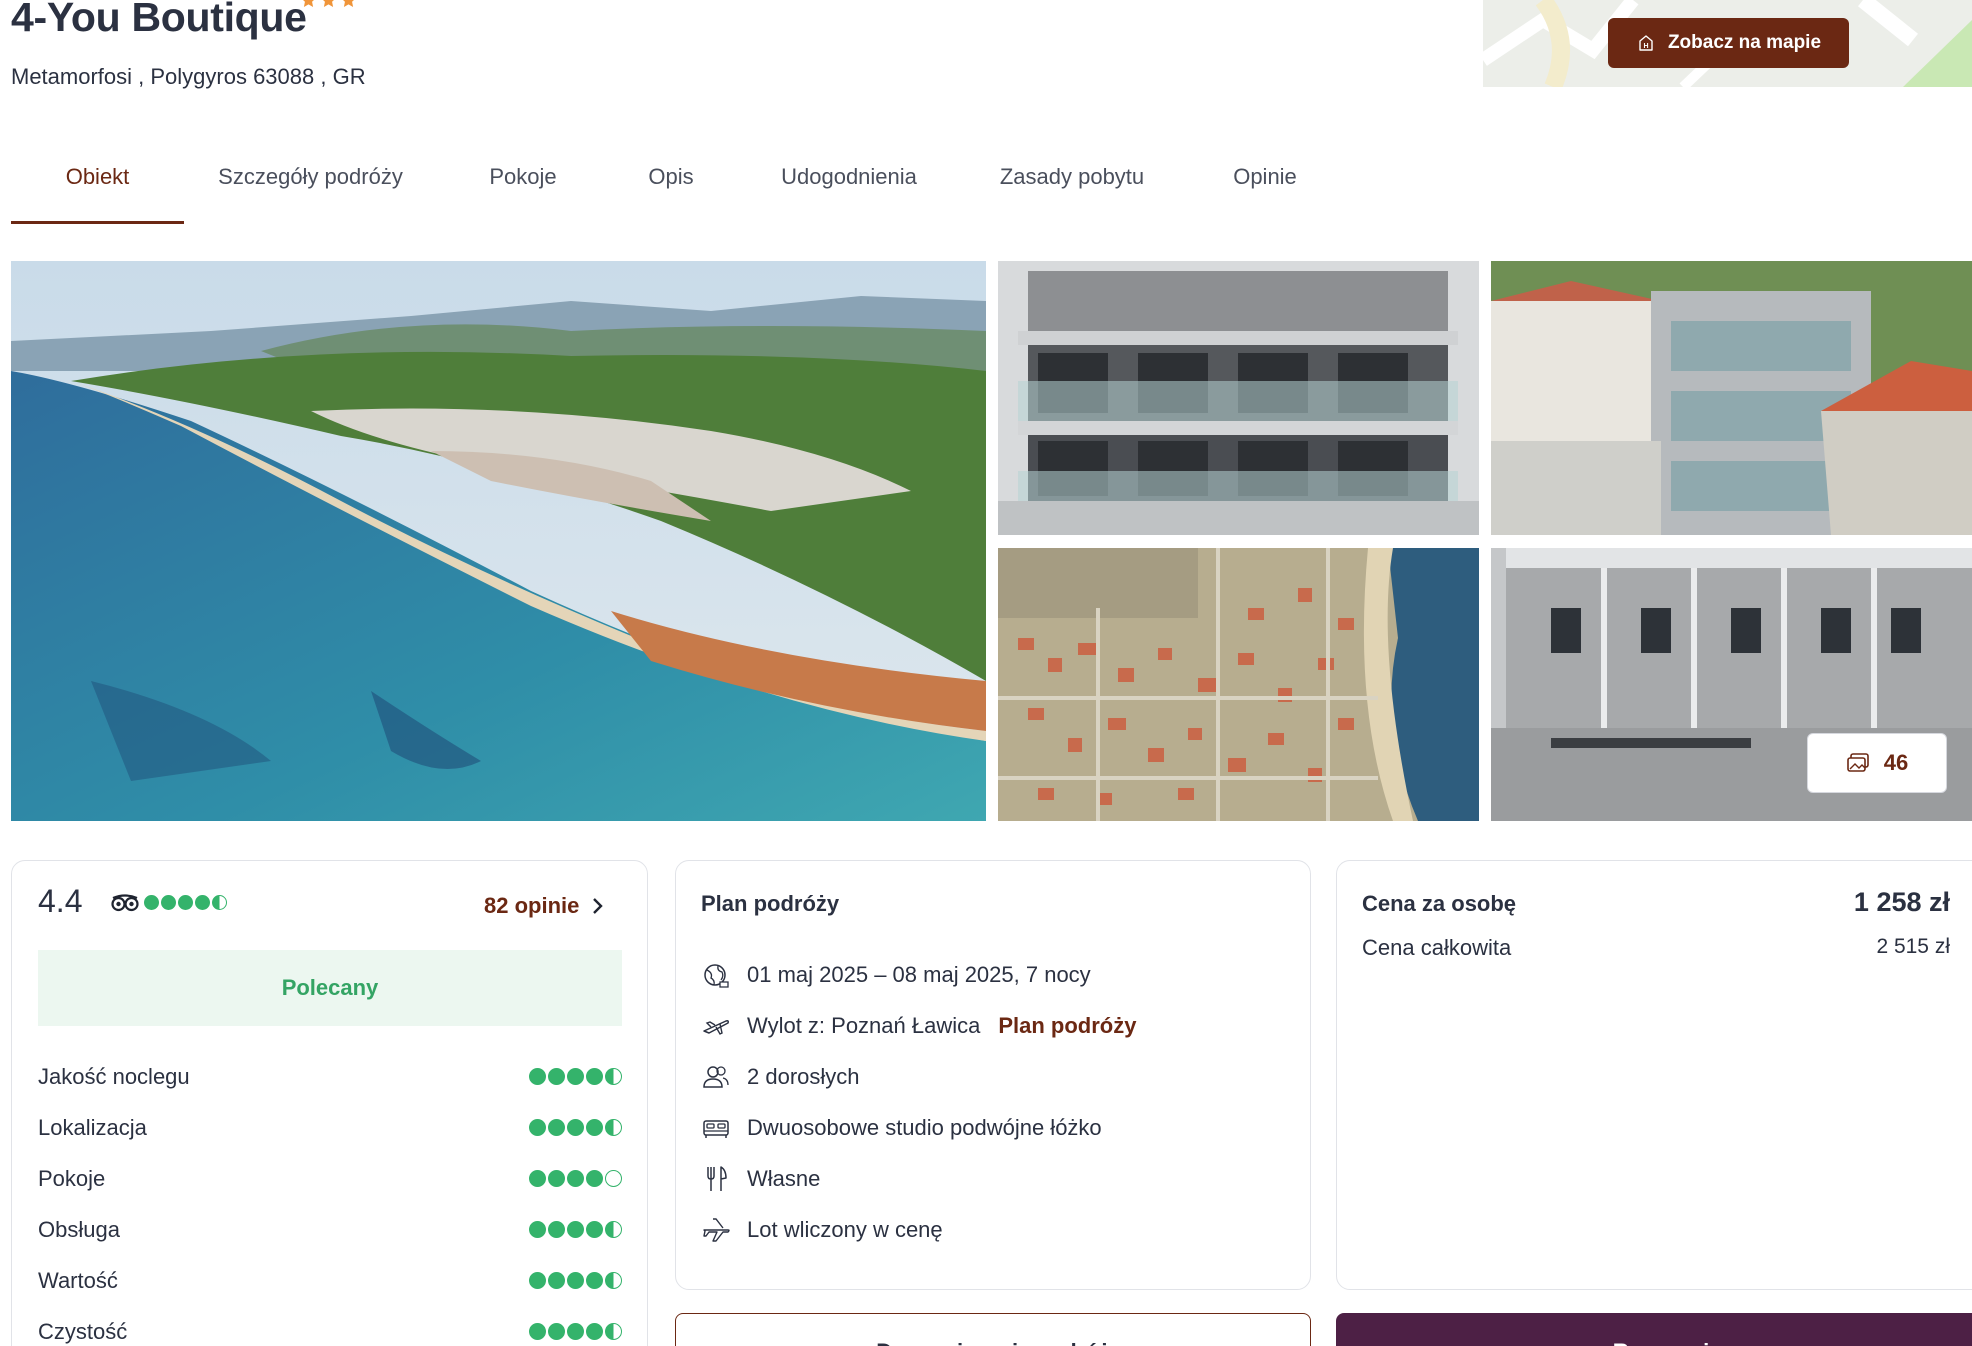 This screenshot has width=1972, height=1346. Describe the element at coordinates (1265, 187) in the screenshot. I see `tab-opinie: Opinie` at that location.